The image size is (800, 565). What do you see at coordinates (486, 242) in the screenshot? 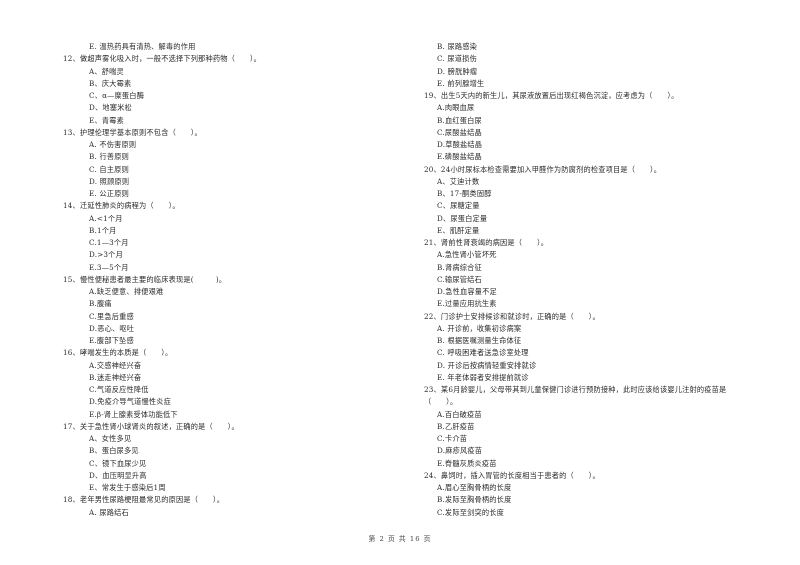
I see `question-stem: 21、肾前性肾衰竭的病因是（ ）。` at bounding box center [486, 242].